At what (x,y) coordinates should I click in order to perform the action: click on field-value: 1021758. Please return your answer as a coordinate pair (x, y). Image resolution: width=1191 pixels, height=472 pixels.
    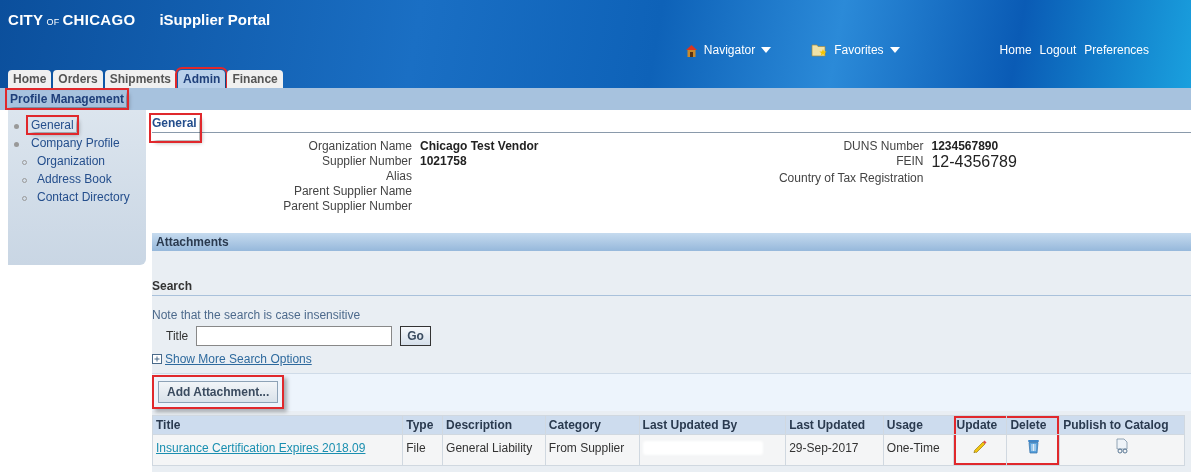
    Looking at the image, I should click on (444, 161).